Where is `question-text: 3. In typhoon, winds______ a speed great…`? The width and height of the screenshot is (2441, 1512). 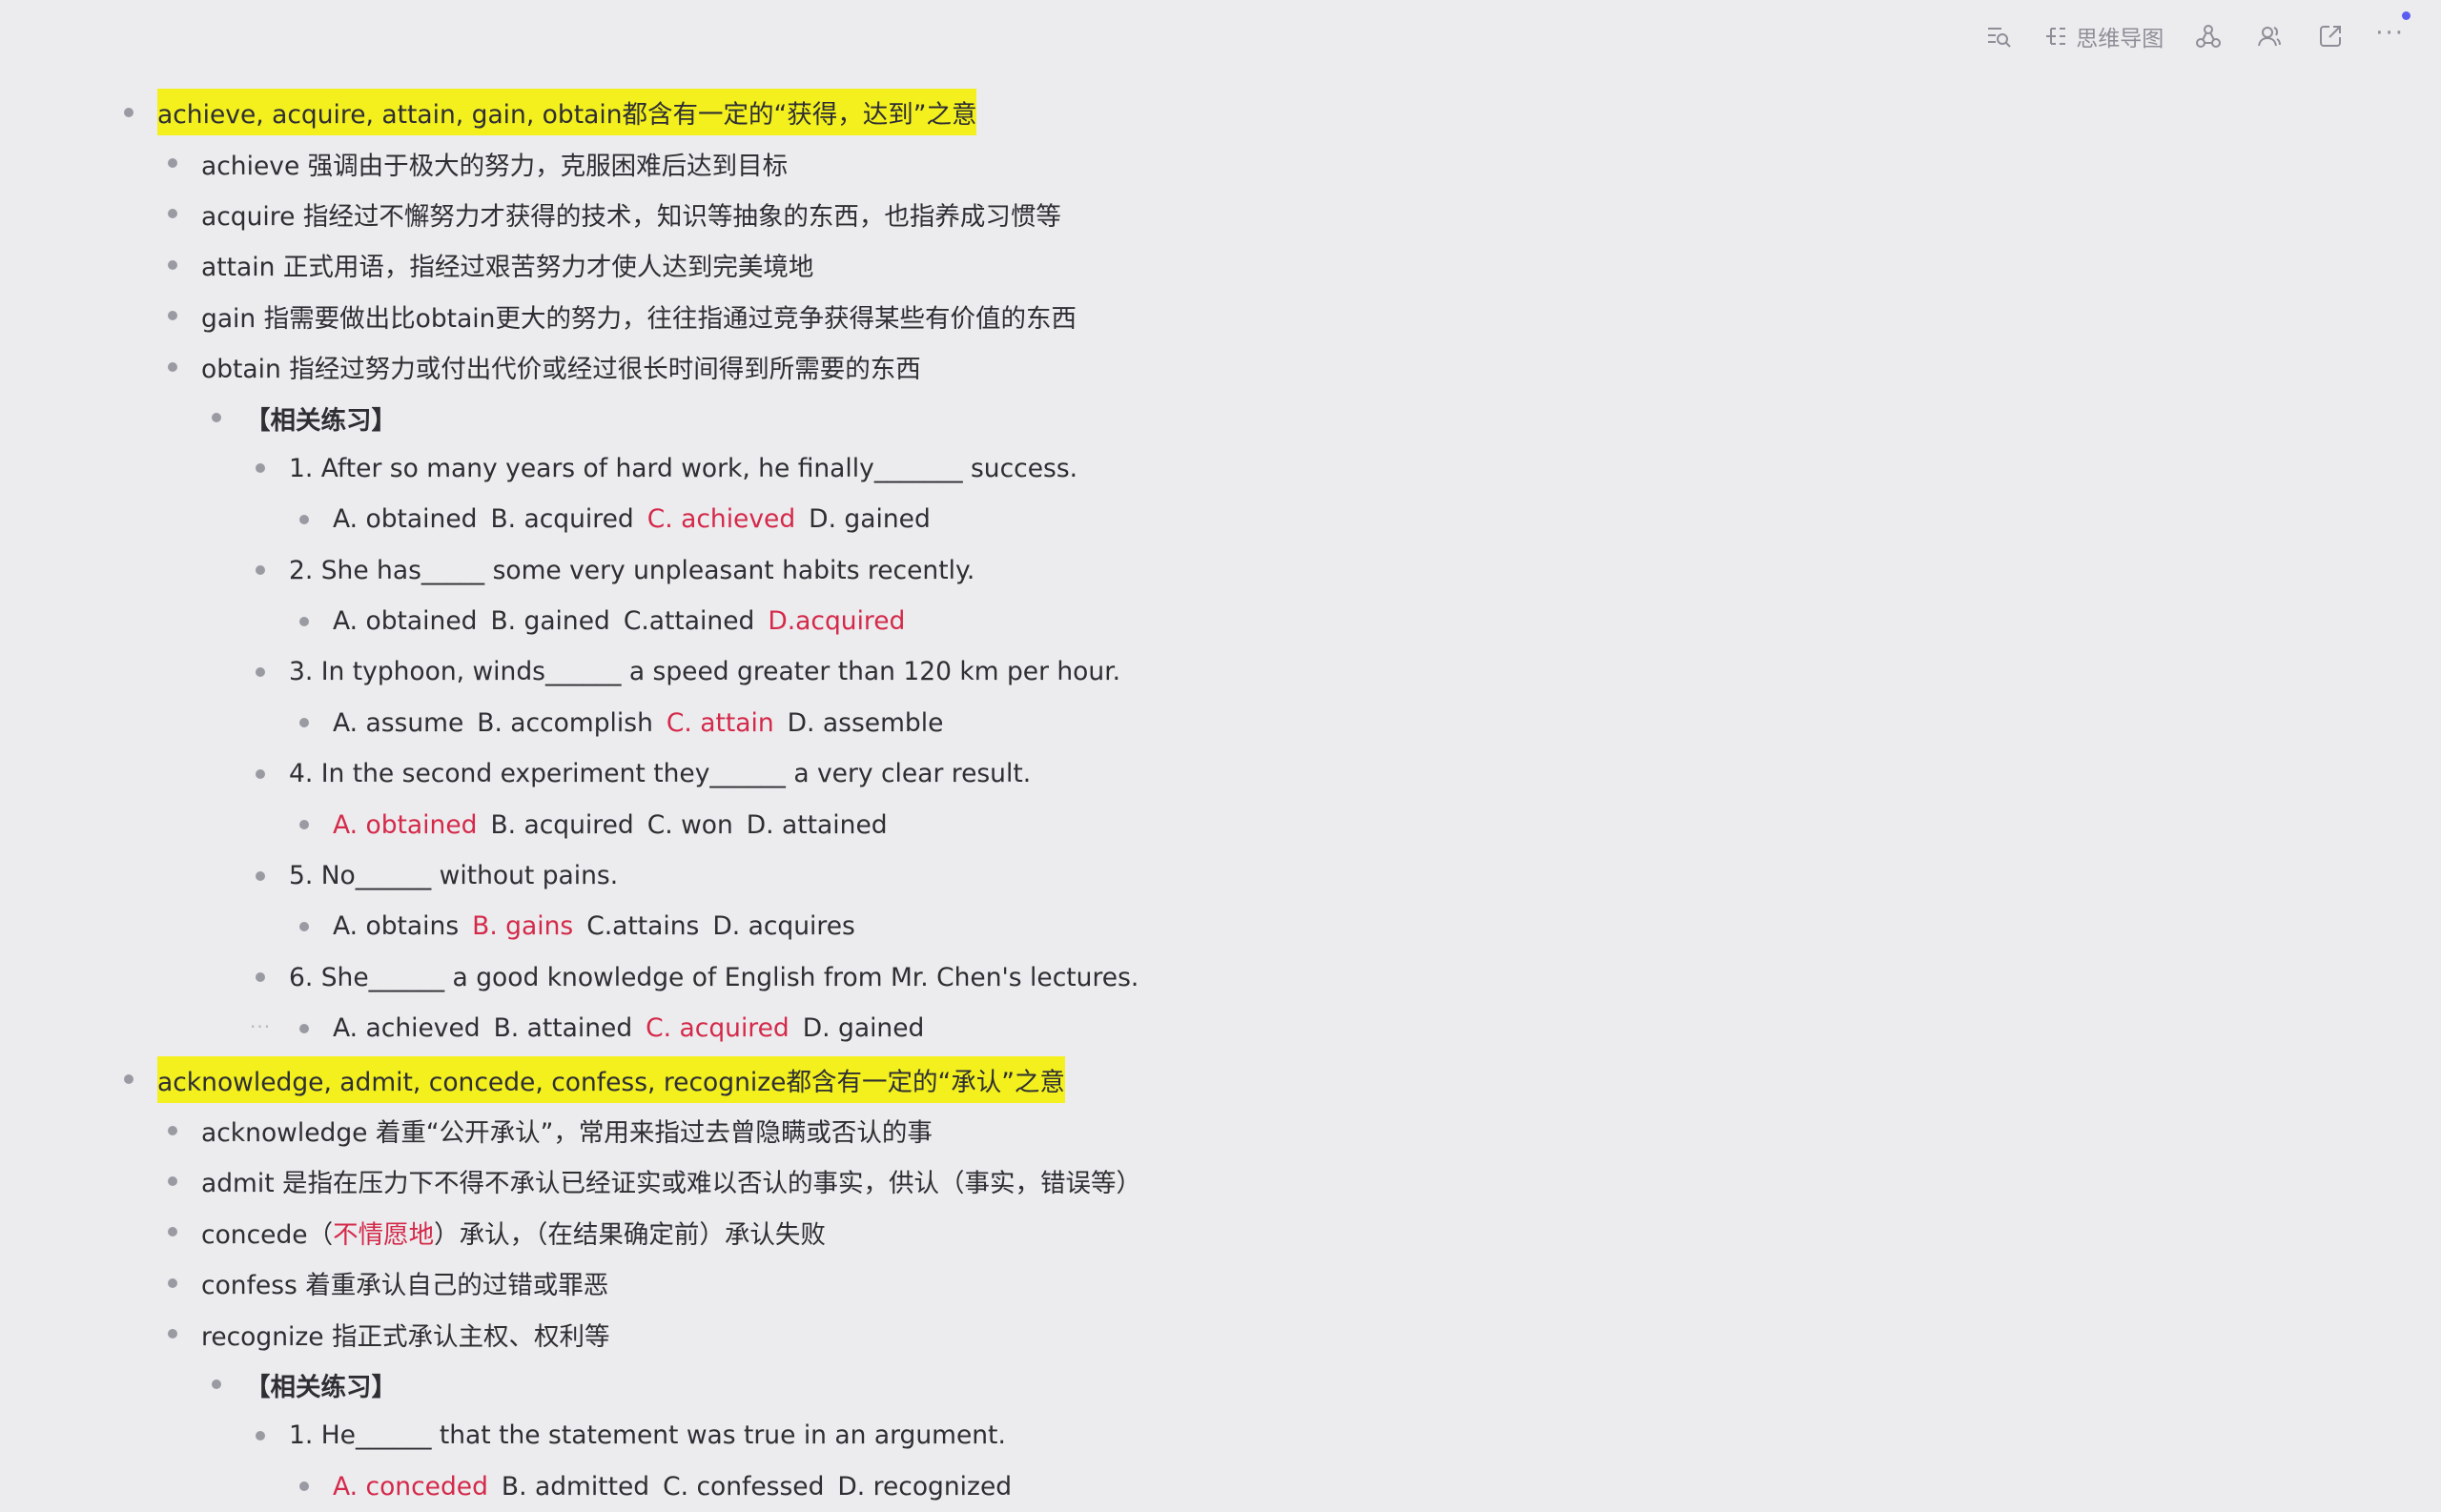
question-text: 3. In typhoon, winds______ a speed great… is located at coordinates (705, 672).